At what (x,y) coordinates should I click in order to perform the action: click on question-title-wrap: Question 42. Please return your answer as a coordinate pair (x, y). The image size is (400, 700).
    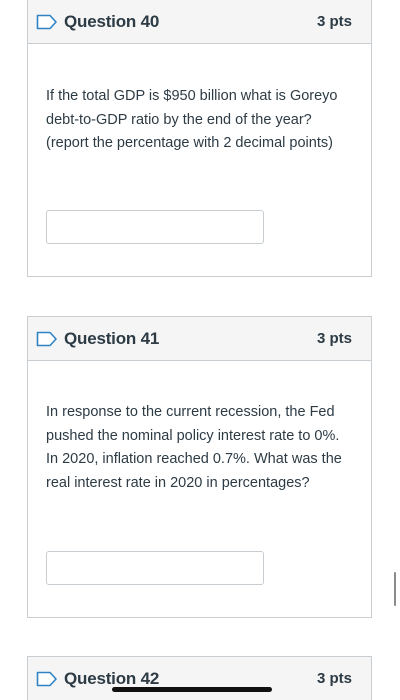
    Looking at the image, I should click on (97, 679).